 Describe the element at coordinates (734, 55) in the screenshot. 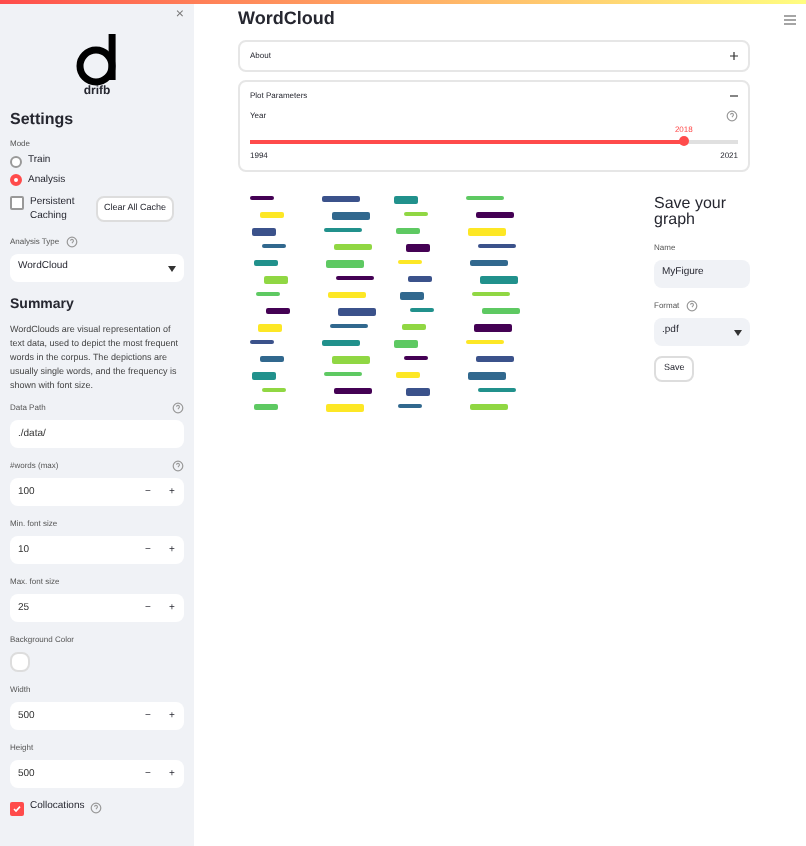

I see `plus-icon` at that location.